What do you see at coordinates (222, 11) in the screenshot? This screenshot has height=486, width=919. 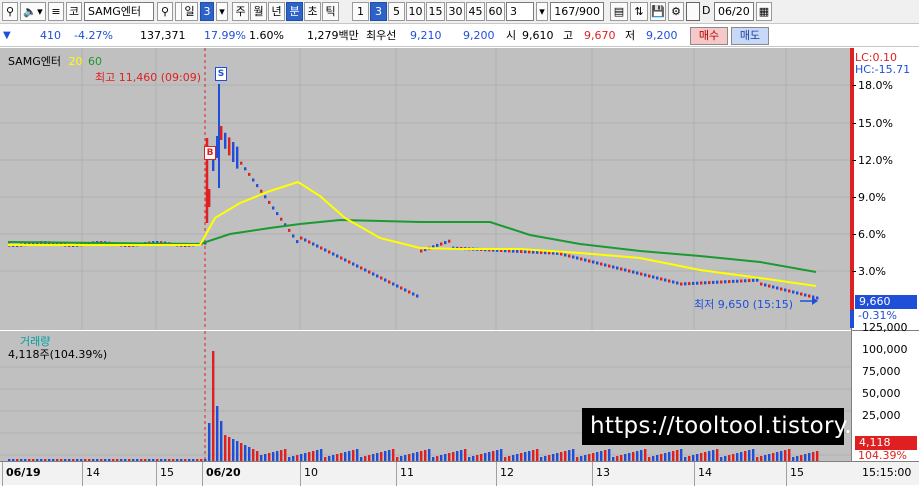 I see `period-dropdown-icon: ▾` at bounding box center [222, 11].